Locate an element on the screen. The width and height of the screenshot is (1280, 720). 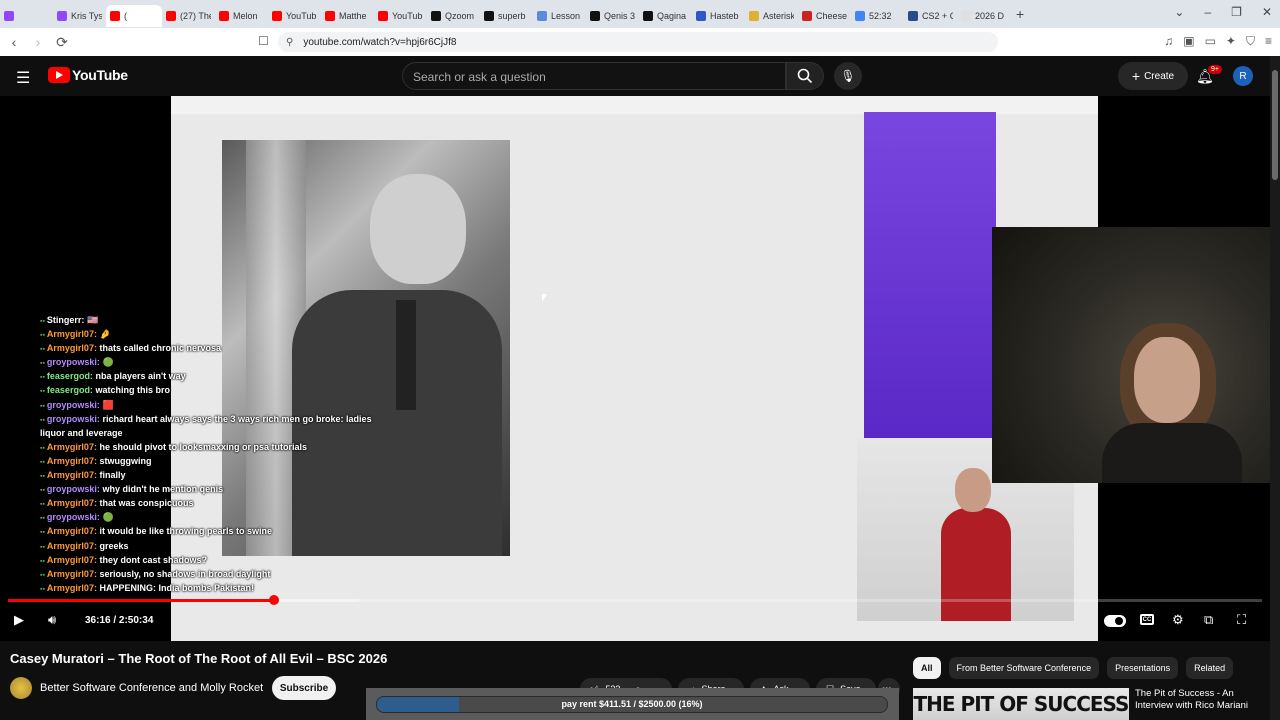
create-button: + Create is located at coordinates (1153, 76).